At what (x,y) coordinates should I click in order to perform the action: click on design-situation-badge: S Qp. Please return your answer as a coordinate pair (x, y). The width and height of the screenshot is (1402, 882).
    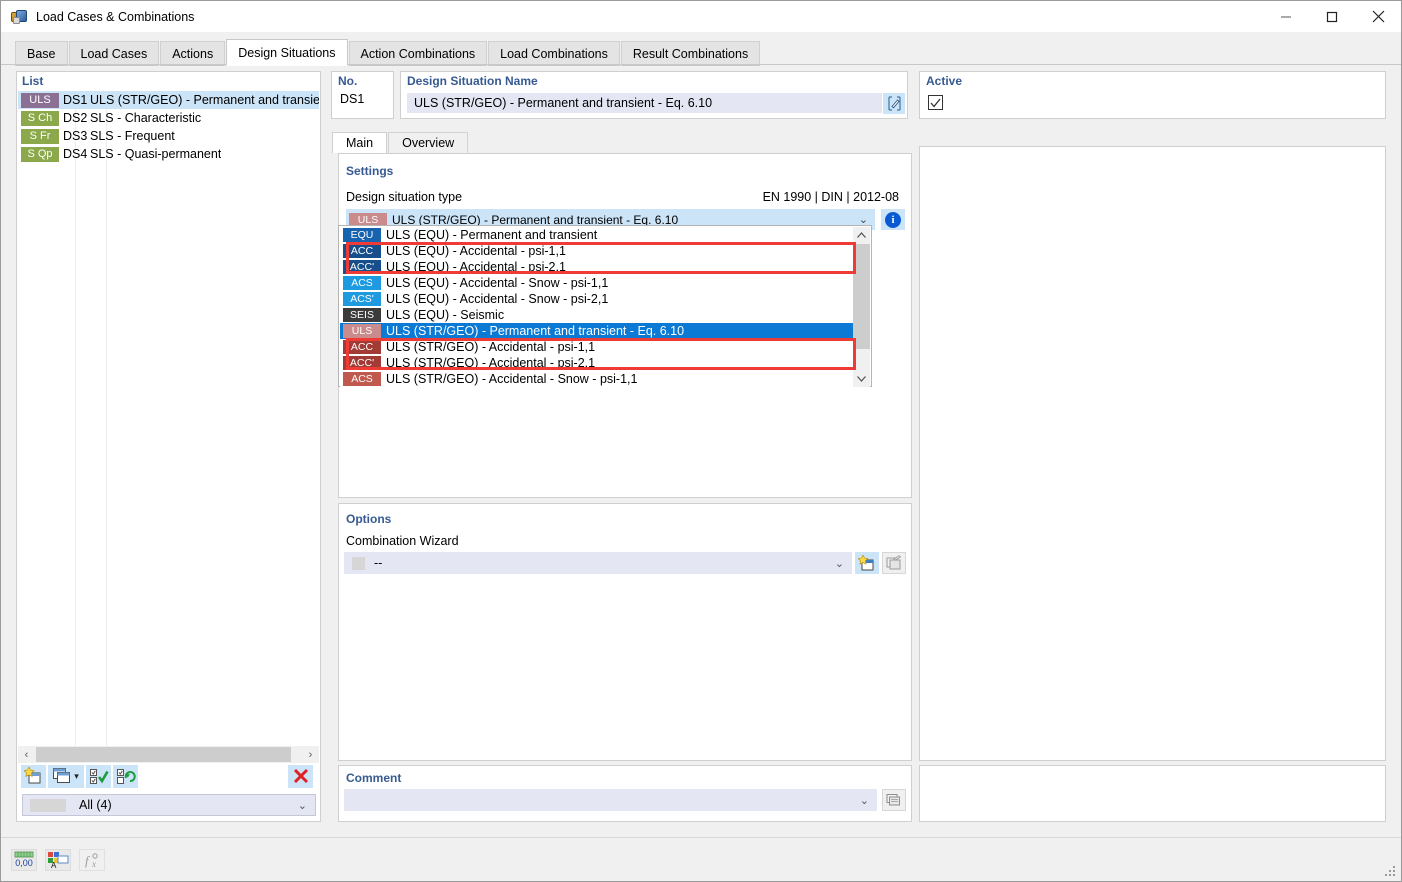
    Looking at the image, I should click on (40, 154).